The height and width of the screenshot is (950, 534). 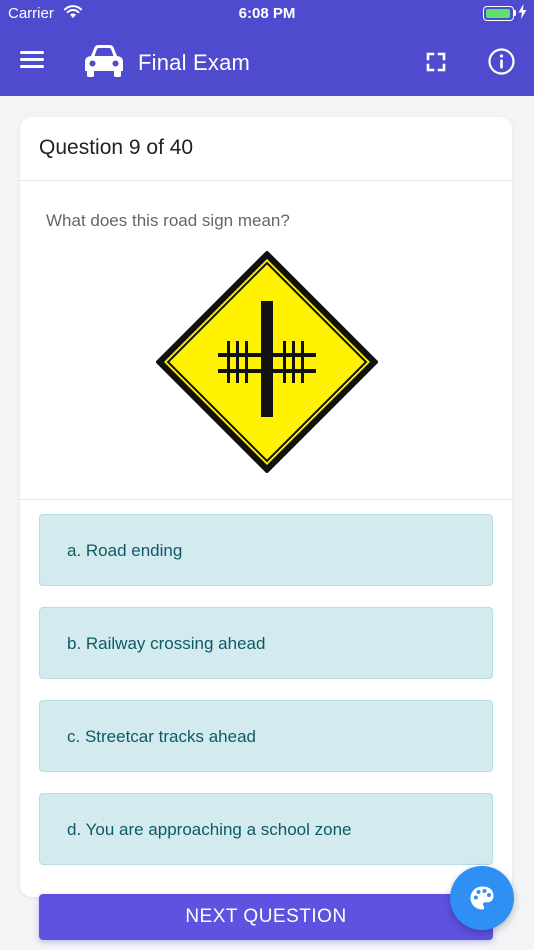 What do you see at coordinates (104, 61) in the screenshot?
I see `car-icon` at bounding box center [104, 61].